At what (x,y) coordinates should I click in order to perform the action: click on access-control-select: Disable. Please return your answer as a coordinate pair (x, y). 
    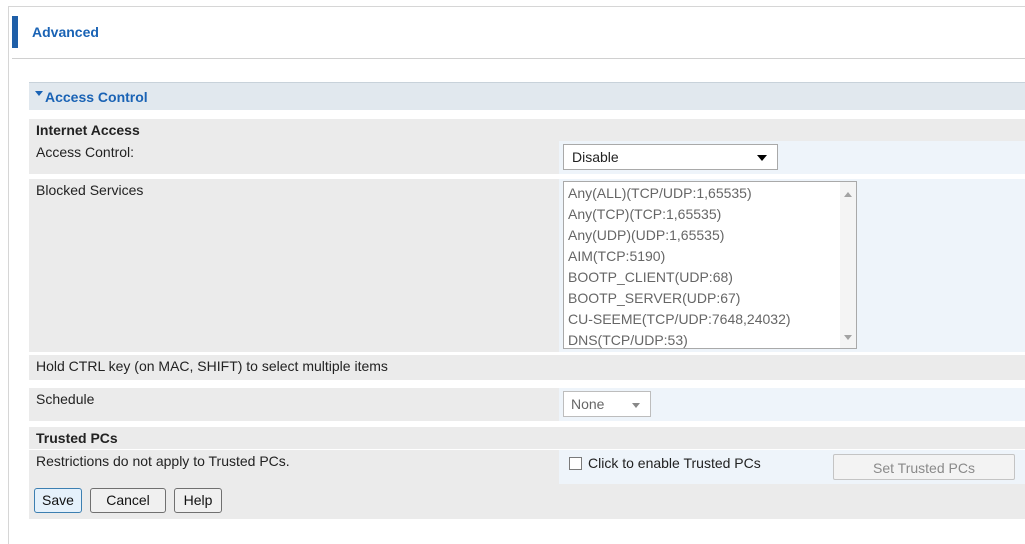
    Looking at the image, I should click on (670, 157).